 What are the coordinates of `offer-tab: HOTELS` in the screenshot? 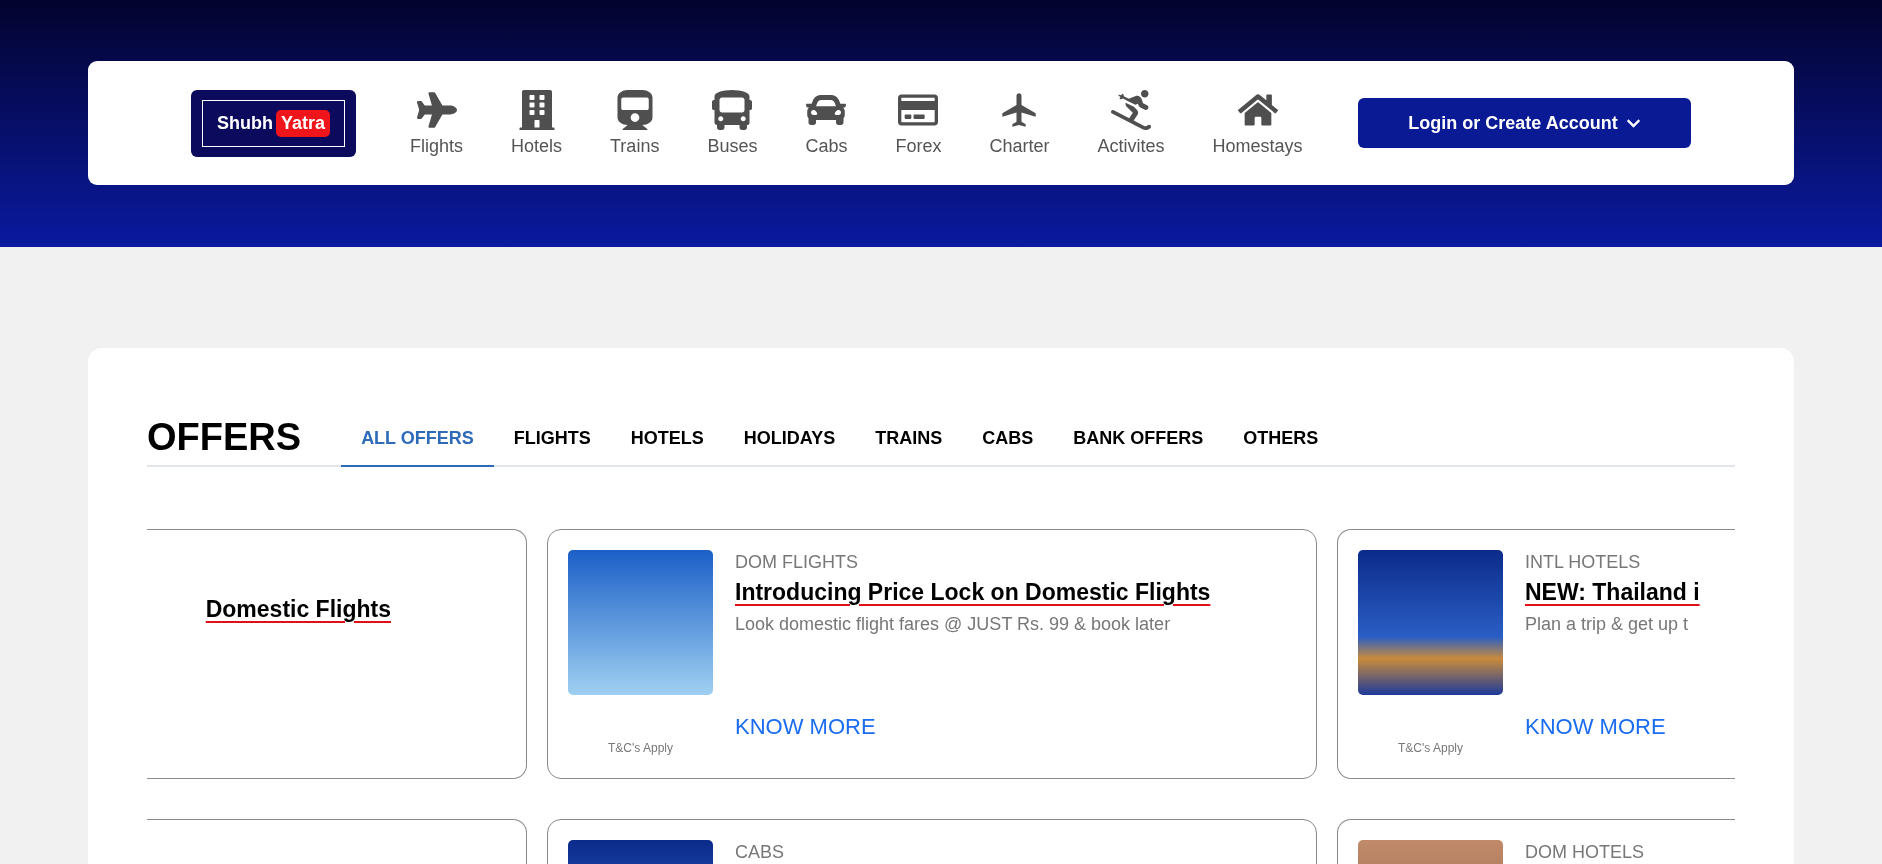 It's located at (667, 441).